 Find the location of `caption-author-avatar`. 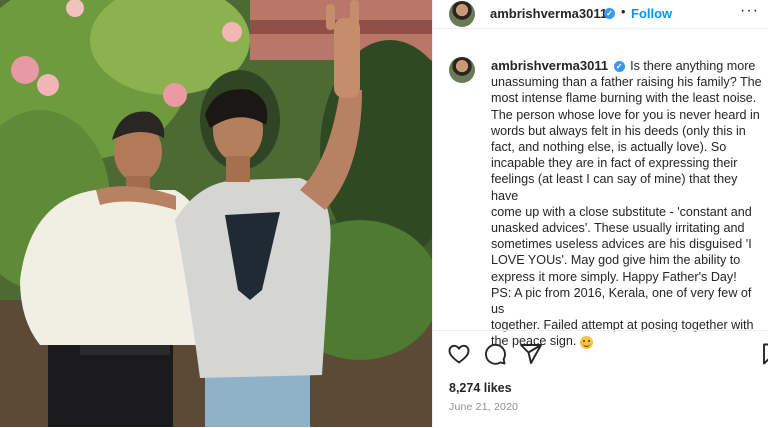

caption-author-avatar is located at coordinates (462, 70).